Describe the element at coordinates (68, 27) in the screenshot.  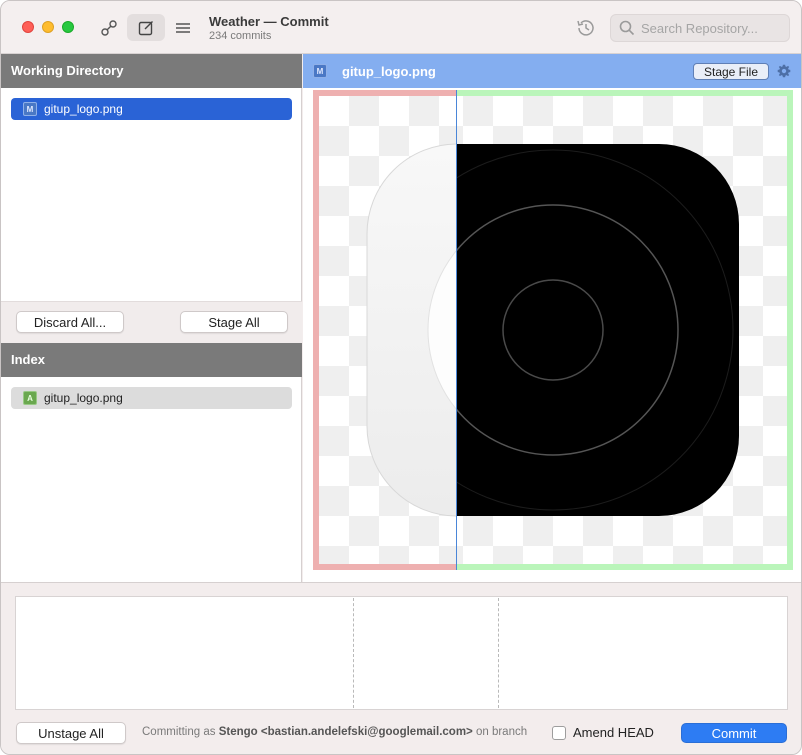
I see `zoom-window-button` at that location.